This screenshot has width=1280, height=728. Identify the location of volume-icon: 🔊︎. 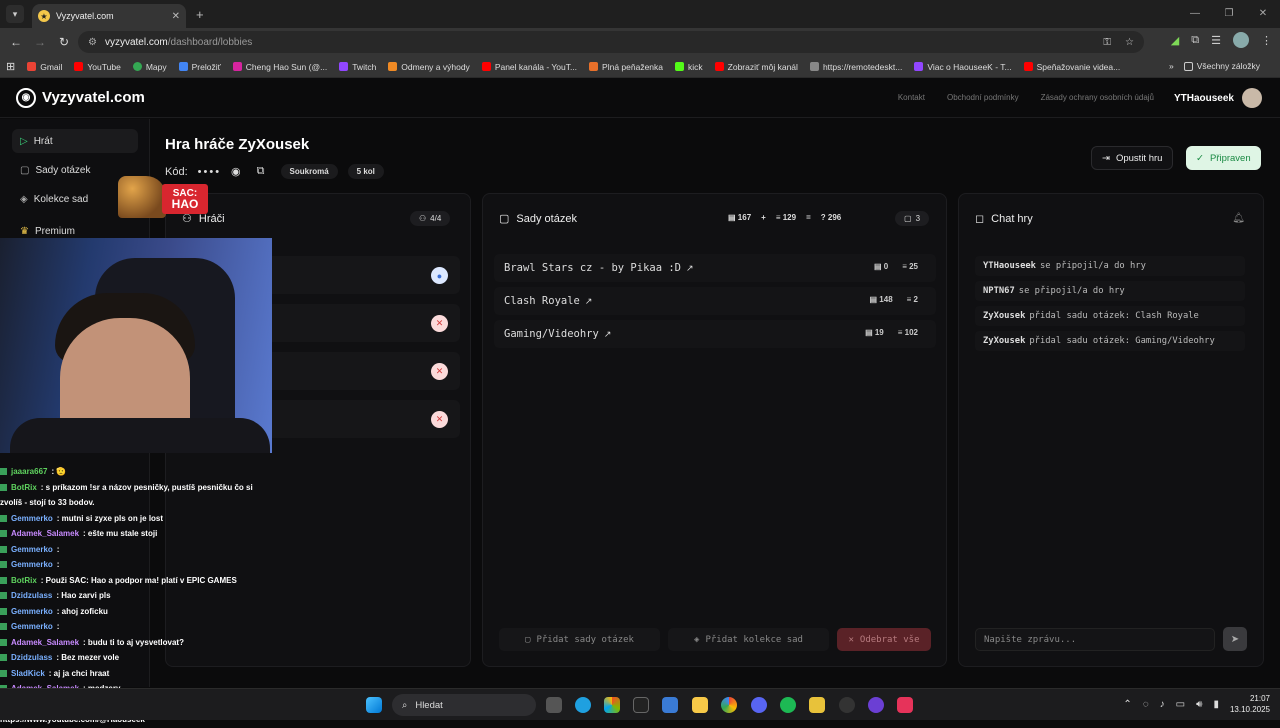
(1199, 704).